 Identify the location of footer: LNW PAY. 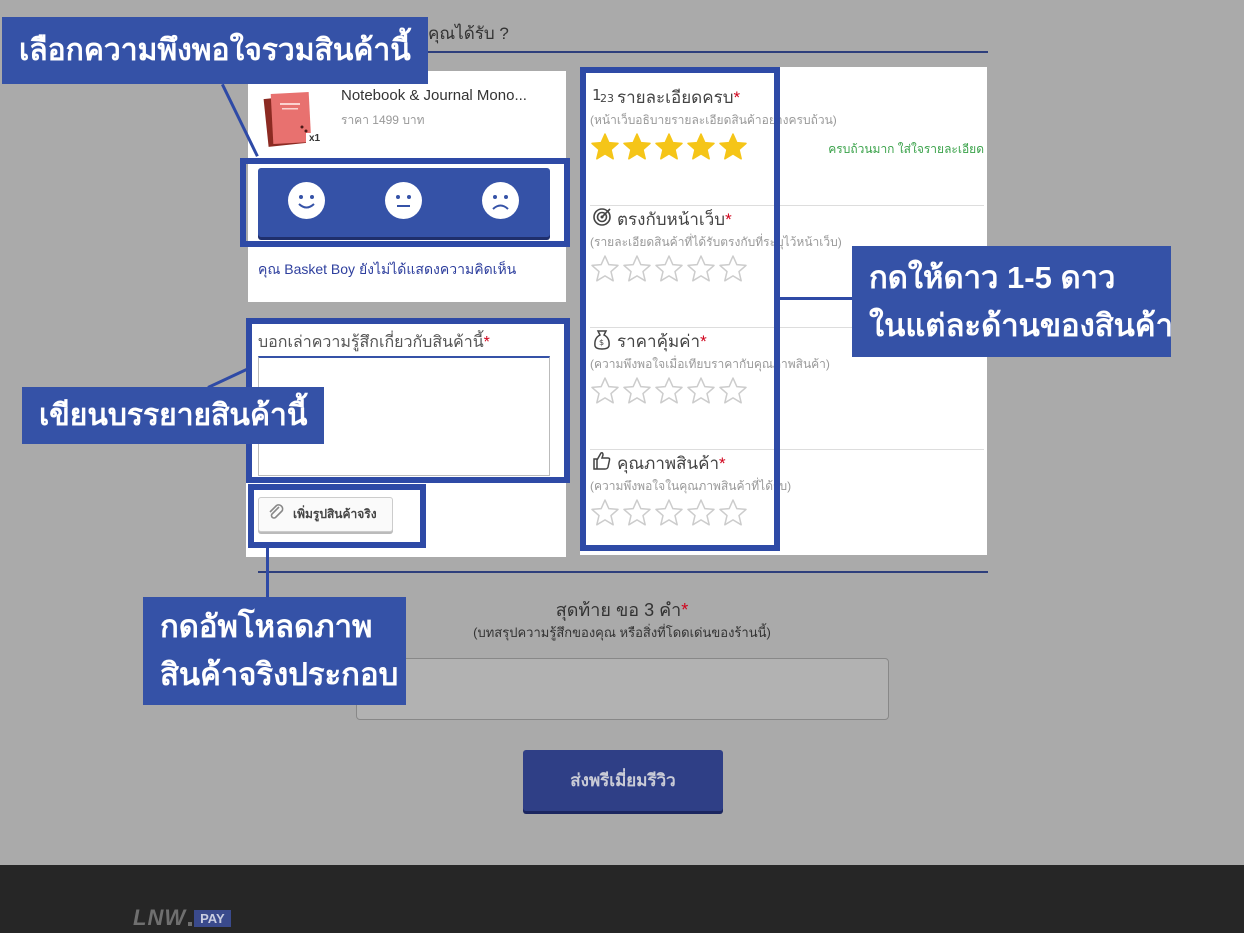
(622, 899).